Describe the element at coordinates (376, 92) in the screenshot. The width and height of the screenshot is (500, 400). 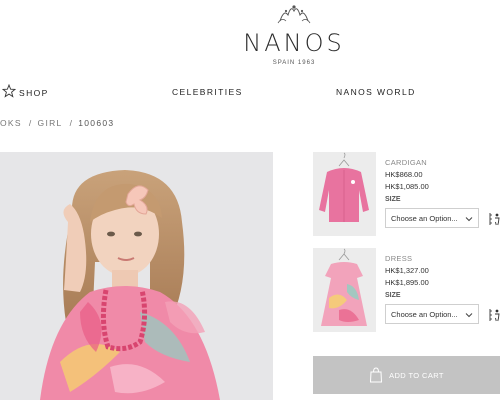
I see `nav-item-nanos-world: NANOS WORLD` at that location.